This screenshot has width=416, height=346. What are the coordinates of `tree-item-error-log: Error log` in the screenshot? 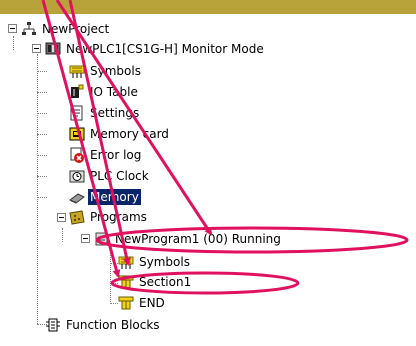 It's located at (106, 155).